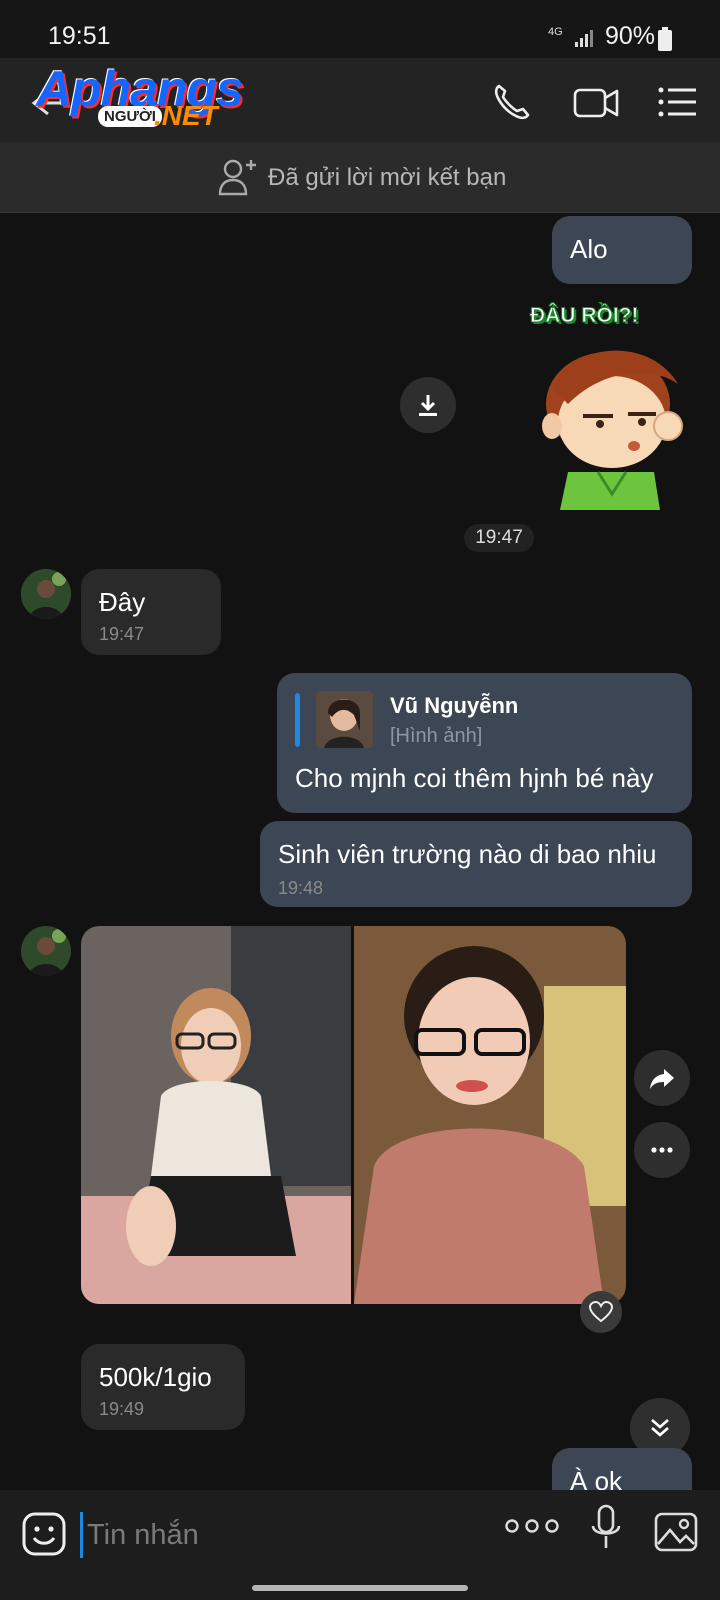 The image size is (720, 1600). What do you see at coordinates (122, 602) in the screenshot?
I see `message-text: Đây` at bounding box center [122, 602].